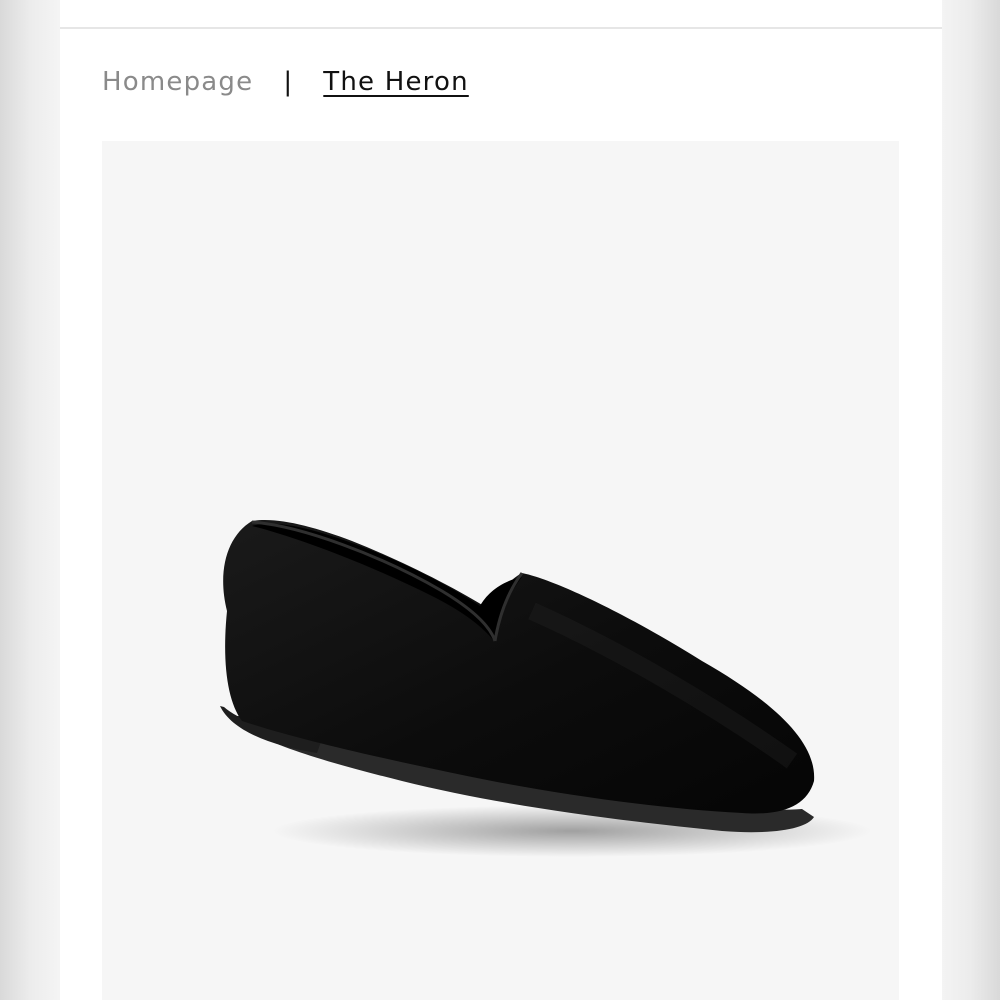 This screenshot has width=1000, height=1000. I want to click on breadcrumb: Homepage | The Heron, so click(285, 82).